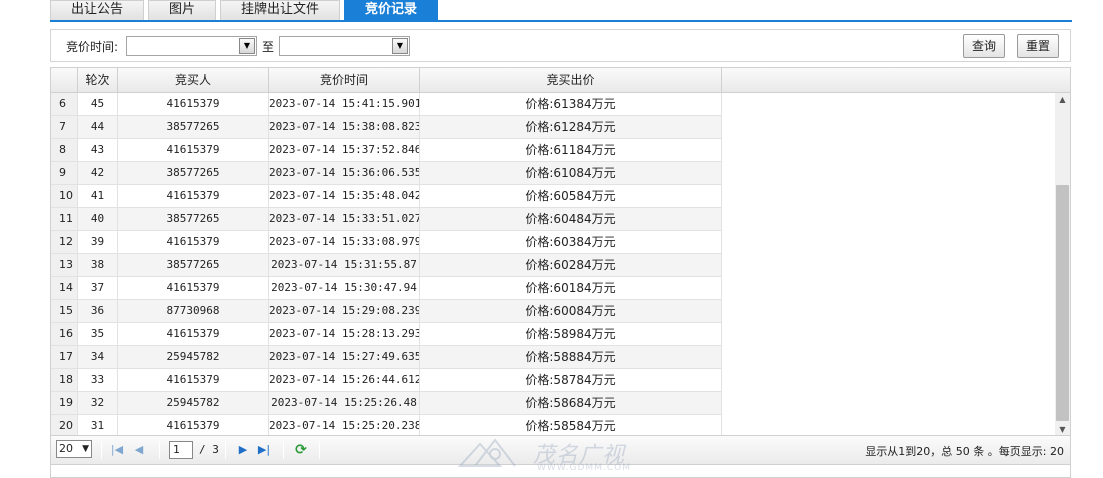  What do you see at coordinates (344, 104) in the screenshot?
I see `bid-time-cell: 2023-07-14 15:41:15.901` at bounding box center [344, 104].